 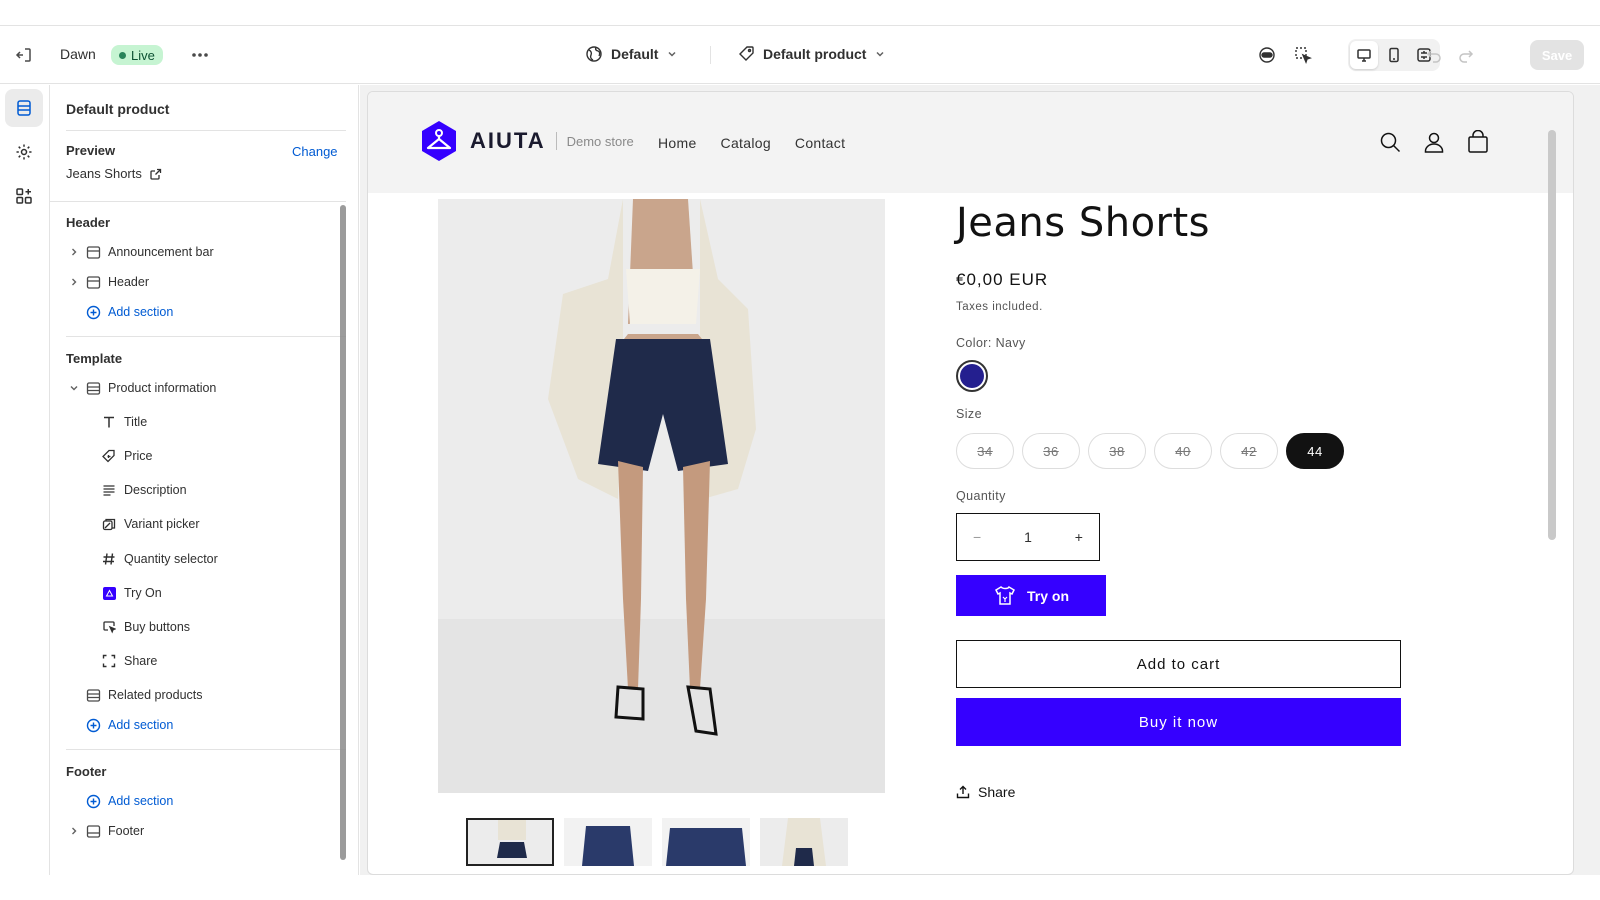 I want to click on desktop-view-icon, so click(x=1364, y=55).